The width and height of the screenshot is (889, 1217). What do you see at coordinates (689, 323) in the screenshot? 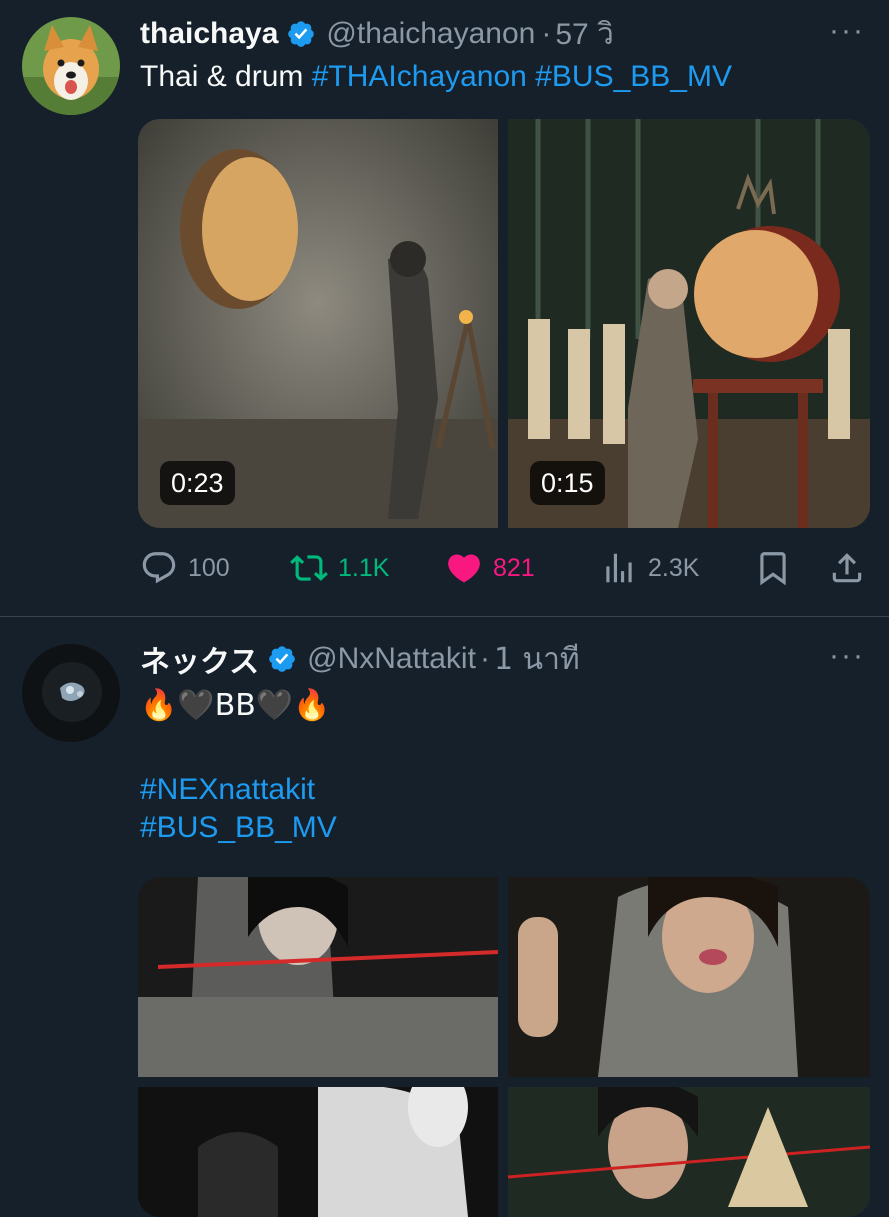
I see `video-thumbnail: 0:15` at bounding box center [689, 323].